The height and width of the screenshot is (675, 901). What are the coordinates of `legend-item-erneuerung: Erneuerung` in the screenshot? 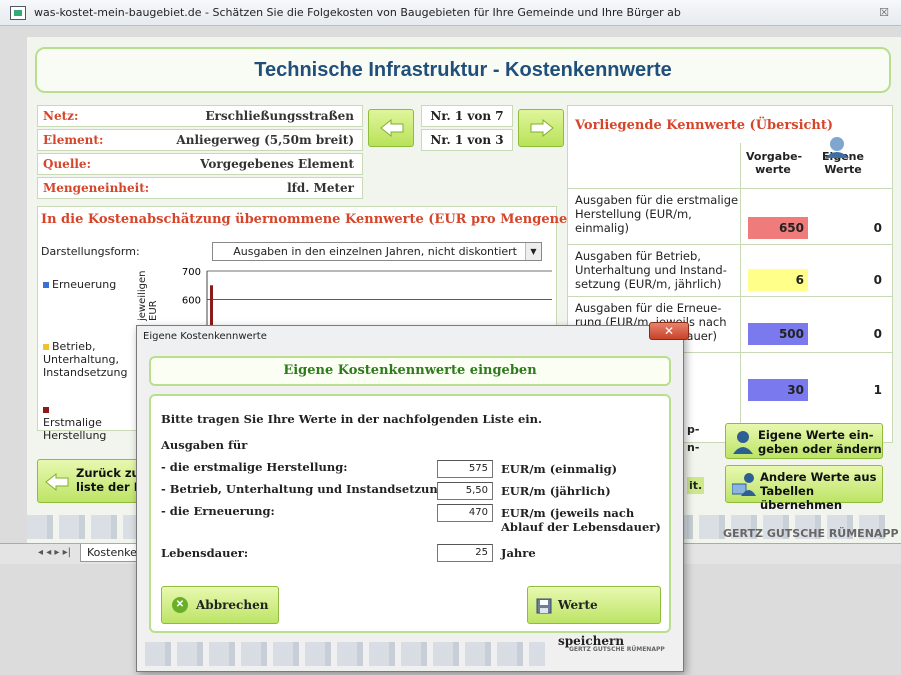 It's located at (79, 284).